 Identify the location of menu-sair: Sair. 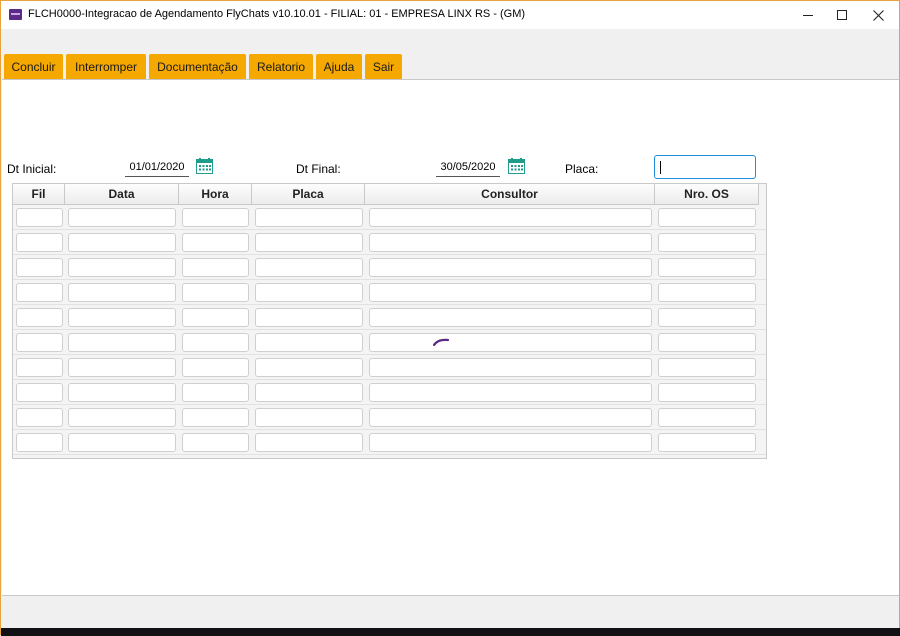
(383, 66).